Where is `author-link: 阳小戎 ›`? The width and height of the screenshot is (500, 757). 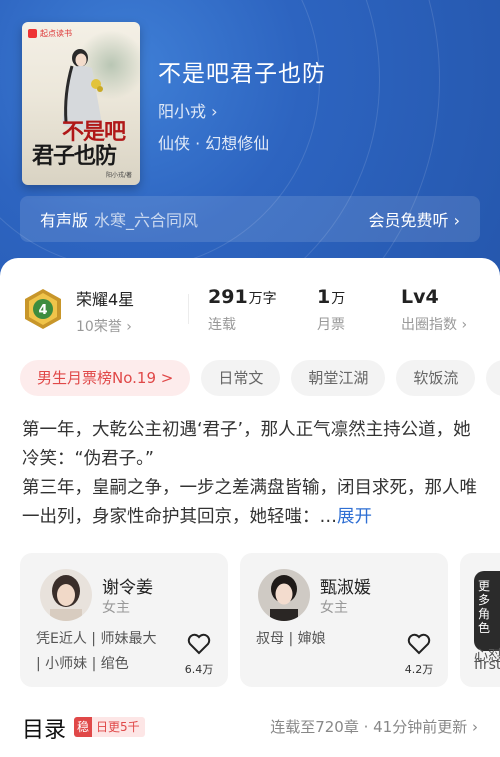 author-link: 阳小戎 › is located at coordinates (188, 110).